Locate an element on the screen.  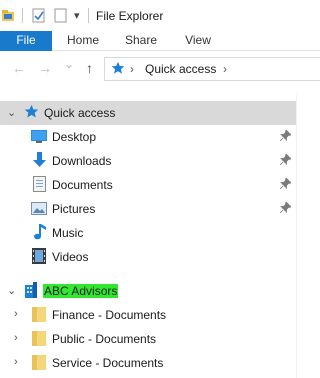
ribbon-tabs: File Home Share View is located at coordinates (160, 41).